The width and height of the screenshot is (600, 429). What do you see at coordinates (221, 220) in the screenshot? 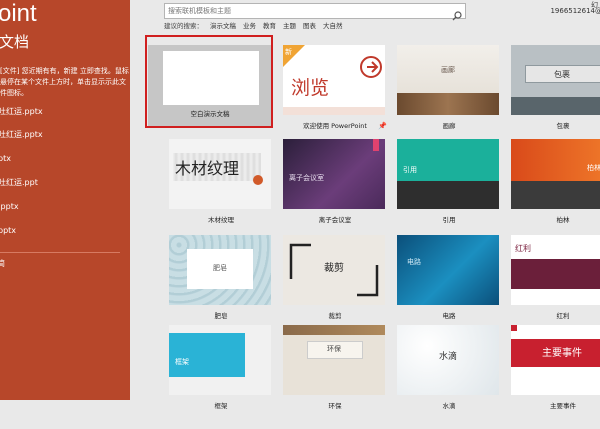
I see `template-label: 木材纹理` at bounding box center [221, 220].